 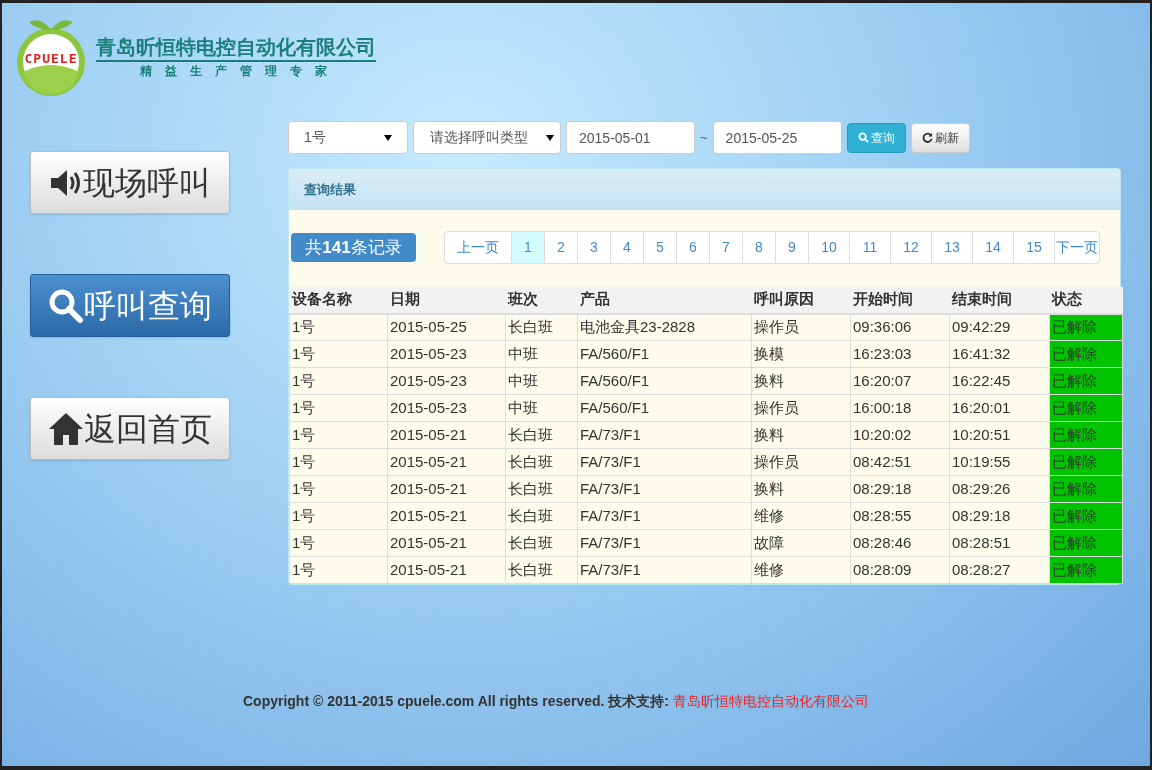 What do you see at coordinates (446, 327) in the screenshot?
I see `table-cell: 2015-05-25` at bounding box center [446, 327].